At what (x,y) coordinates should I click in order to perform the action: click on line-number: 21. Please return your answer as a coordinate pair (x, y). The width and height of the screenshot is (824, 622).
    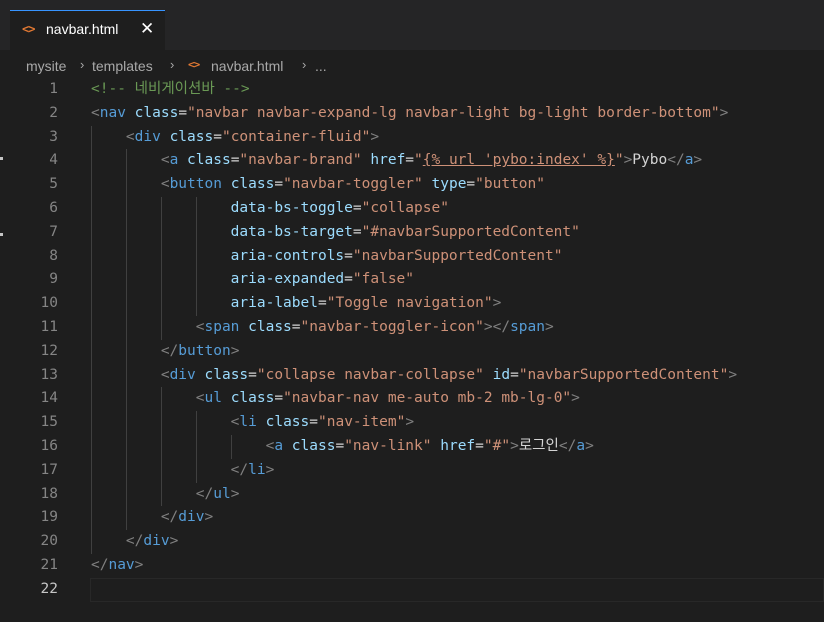
    Looking at the image, I should click on (49, 565).